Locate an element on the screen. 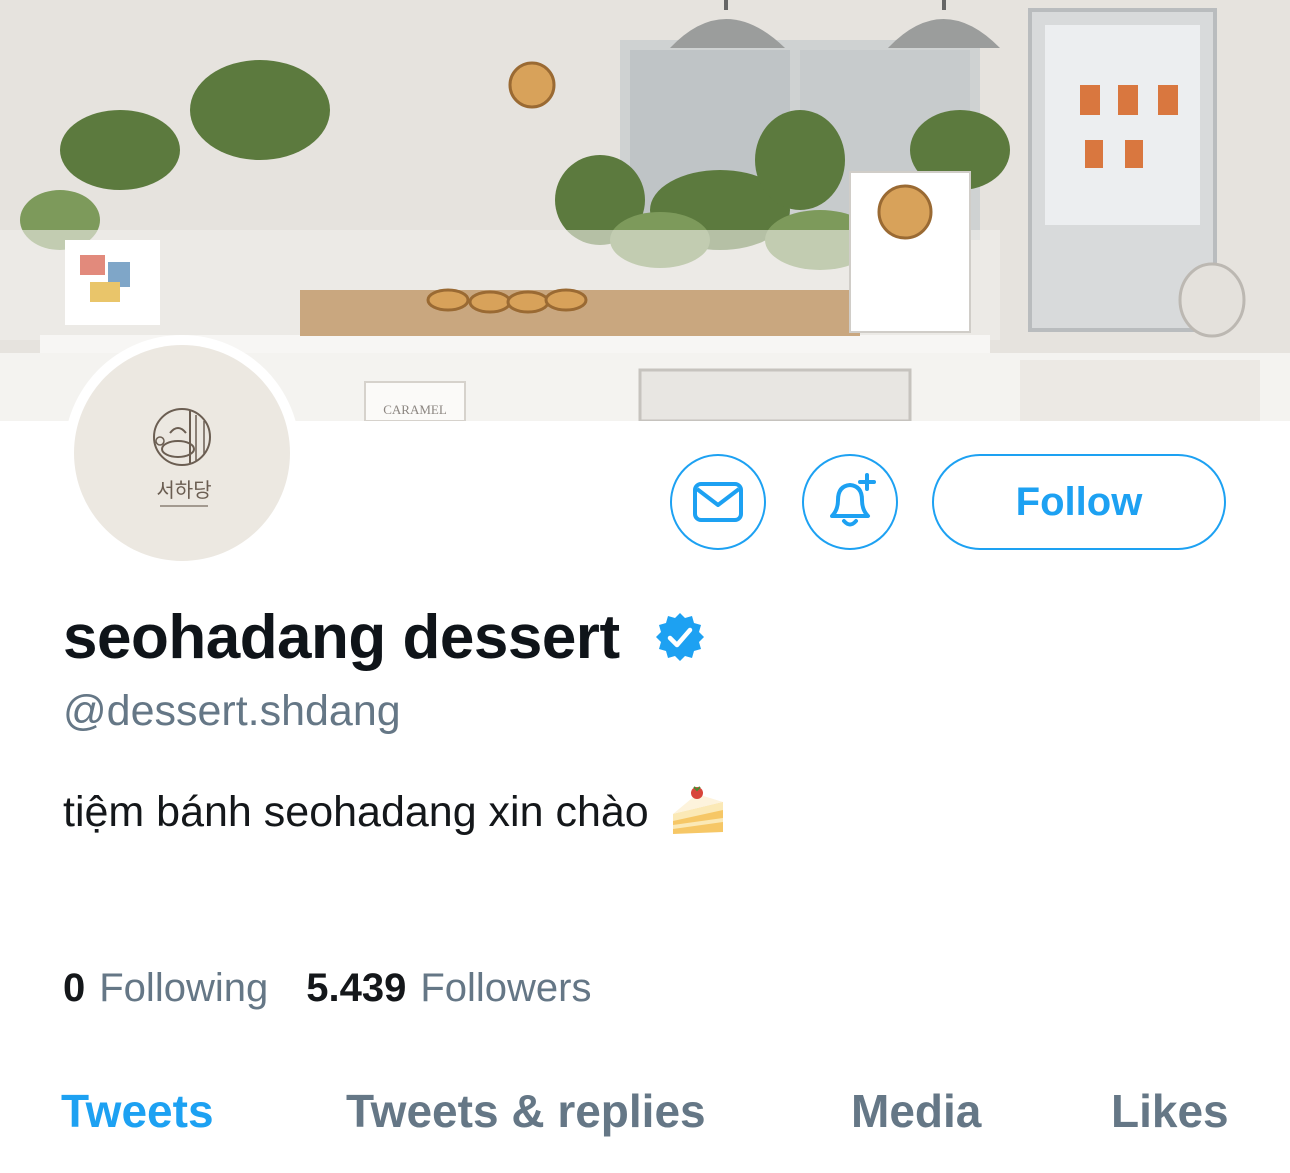 This screenshot has height=1173, width=1290. profile-bio: tiệm bánh seohadang xin chào is located at coordinates (396, 812).